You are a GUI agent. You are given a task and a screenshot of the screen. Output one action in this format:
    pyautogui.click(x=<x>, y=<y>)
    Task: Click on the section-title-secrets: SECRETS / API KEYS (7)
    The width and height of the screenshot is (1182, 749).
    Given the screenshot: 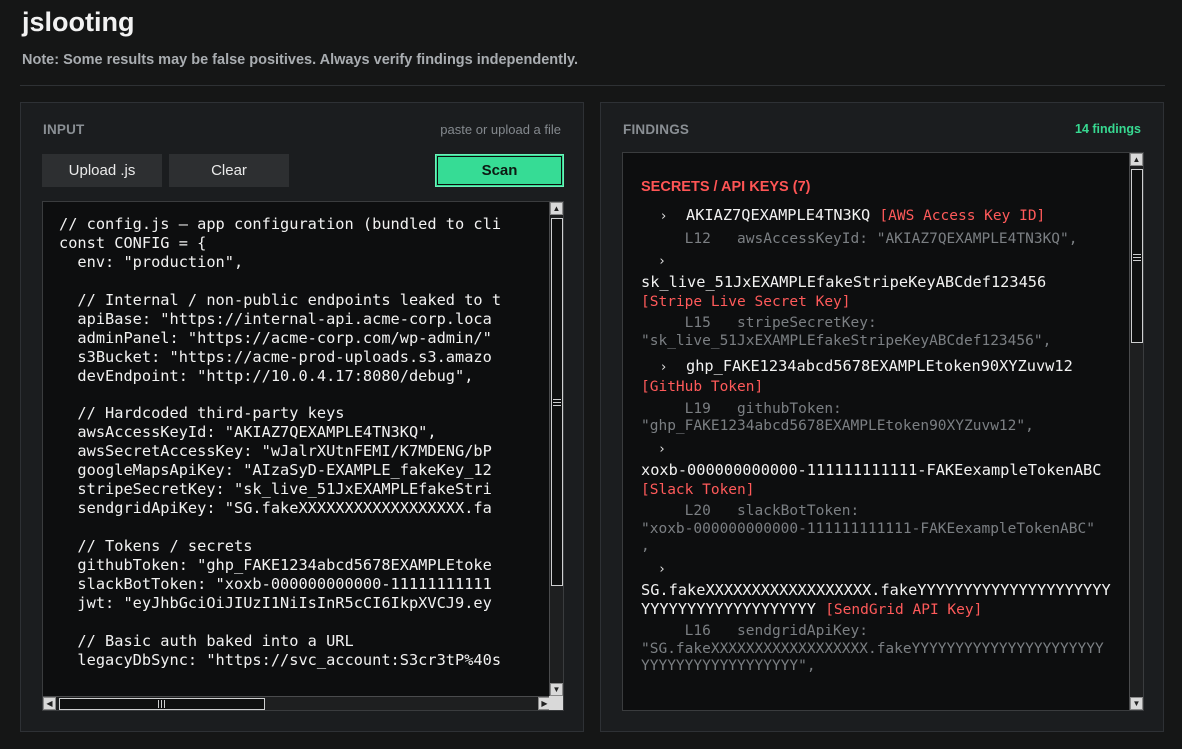 What is the action you would take?
    pyautogui.click(x=726, y=187)
    